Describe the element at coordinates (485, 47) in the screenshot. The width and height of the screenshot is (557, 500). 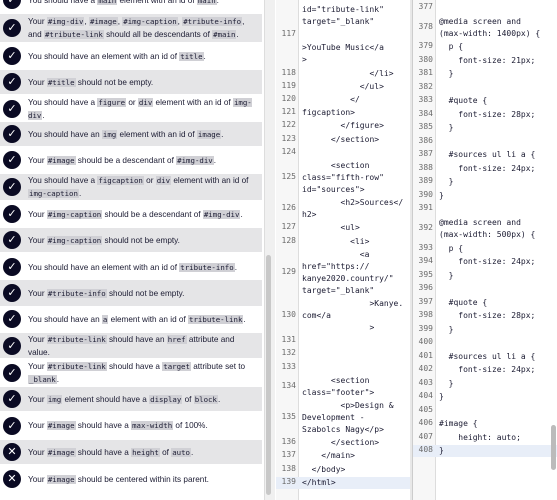
I see `code-line: 379 p {` at that location.